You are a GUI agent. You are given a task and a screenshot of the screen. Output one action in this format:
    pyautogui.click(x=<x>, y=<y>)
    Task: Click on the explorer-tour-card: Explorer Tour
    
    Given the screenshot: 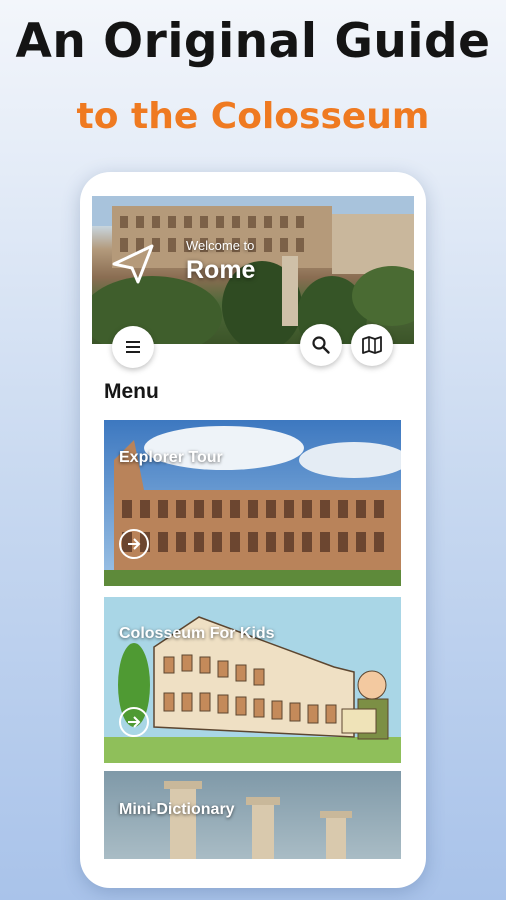 What is the action you would take?
    pyautogui.click(x=252, y=503)
    